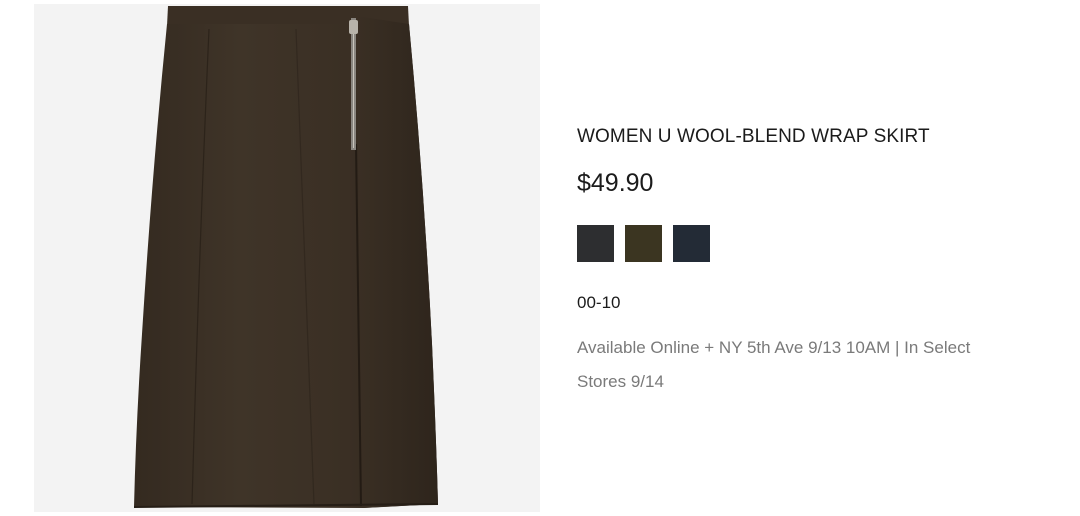 The width and height of the screenshot is (1080, 516). I want to click on product-title: WOMEN U WOOL-BLEND WRAP SKIRT, so click(753, 137).